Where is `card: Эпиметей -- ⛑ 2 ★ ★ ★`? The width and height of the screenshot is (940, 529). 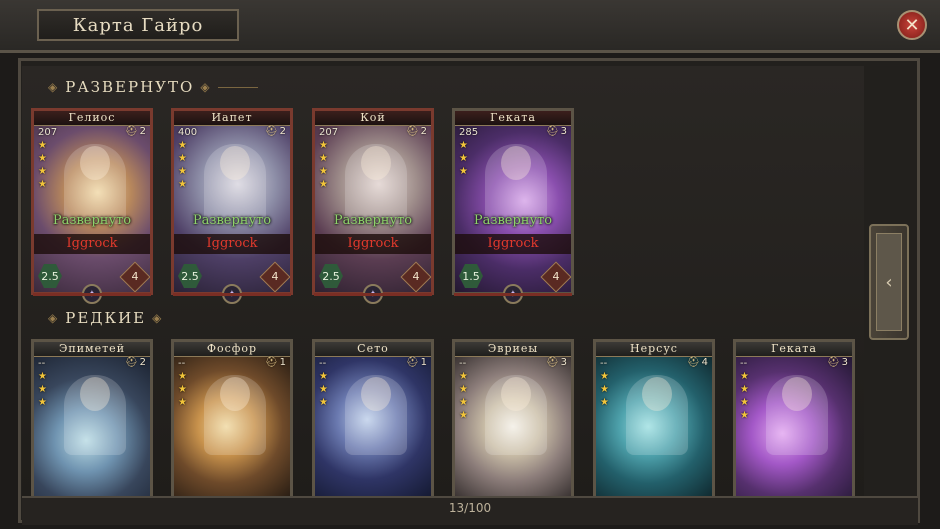 card: Эпиметей -- ⛑ 2 ★ ★ ★ is located at coordinates (92, 419).